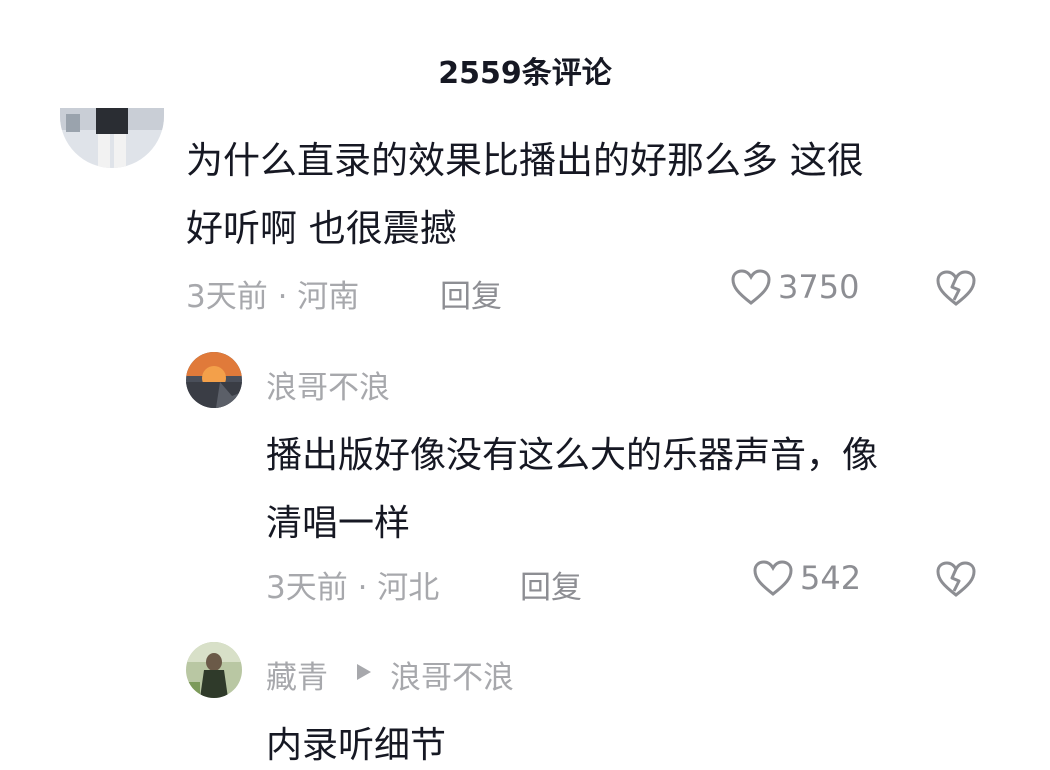  I want to click on reply-location: 河北, so click(408, 588).